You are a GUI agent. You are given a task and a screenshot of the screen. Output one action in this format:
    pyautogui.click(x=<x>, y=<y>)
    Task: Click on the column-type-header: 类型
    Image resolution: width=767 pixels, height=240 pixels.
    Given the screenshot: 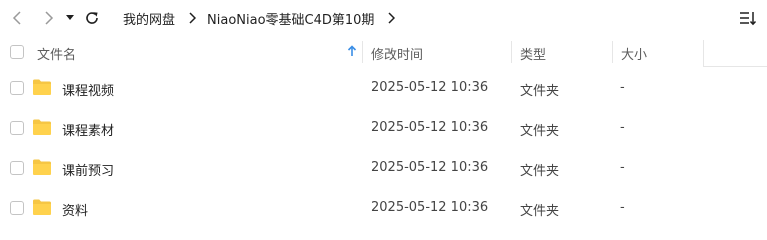 What is the action you would take?
    pyautogui.click(x=533, y=53)
    